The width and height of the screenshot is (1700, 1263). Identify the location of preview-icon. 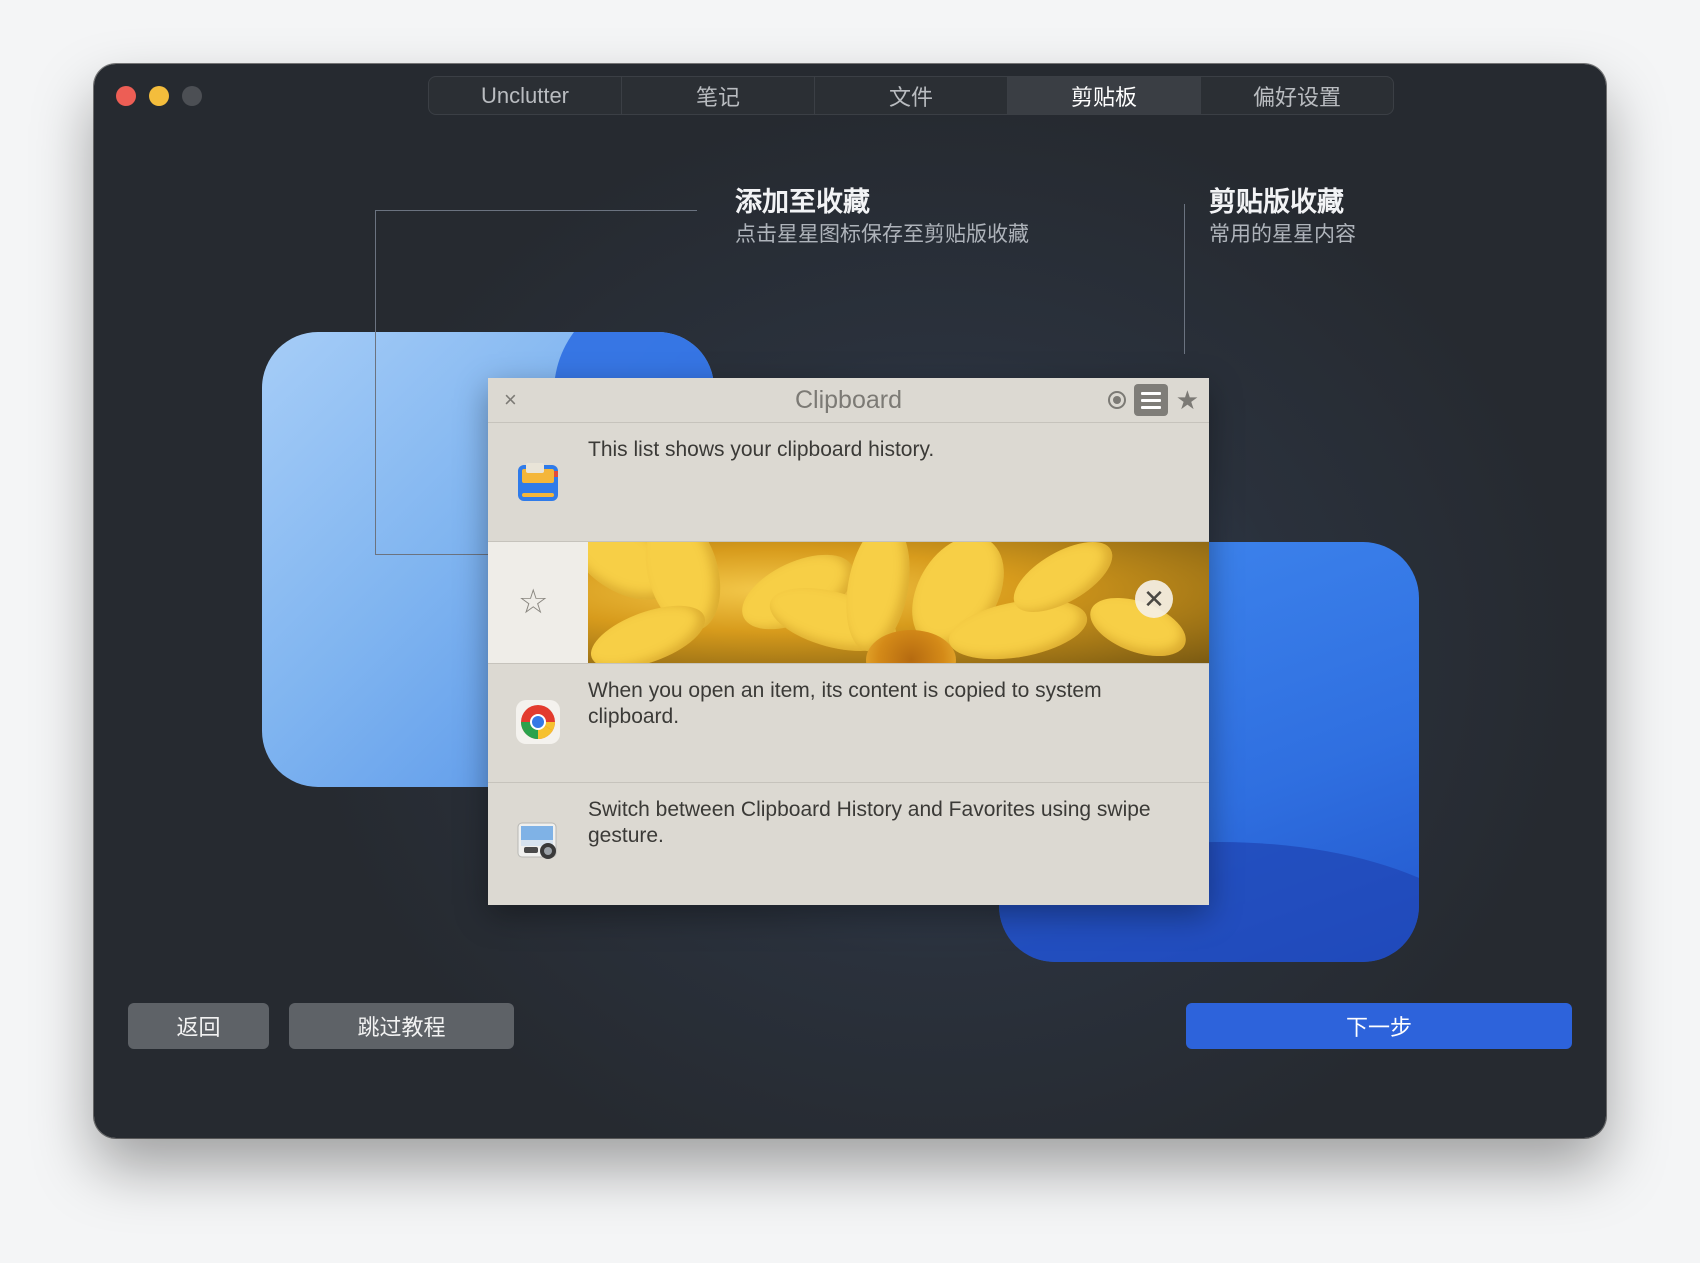
(537, 840).